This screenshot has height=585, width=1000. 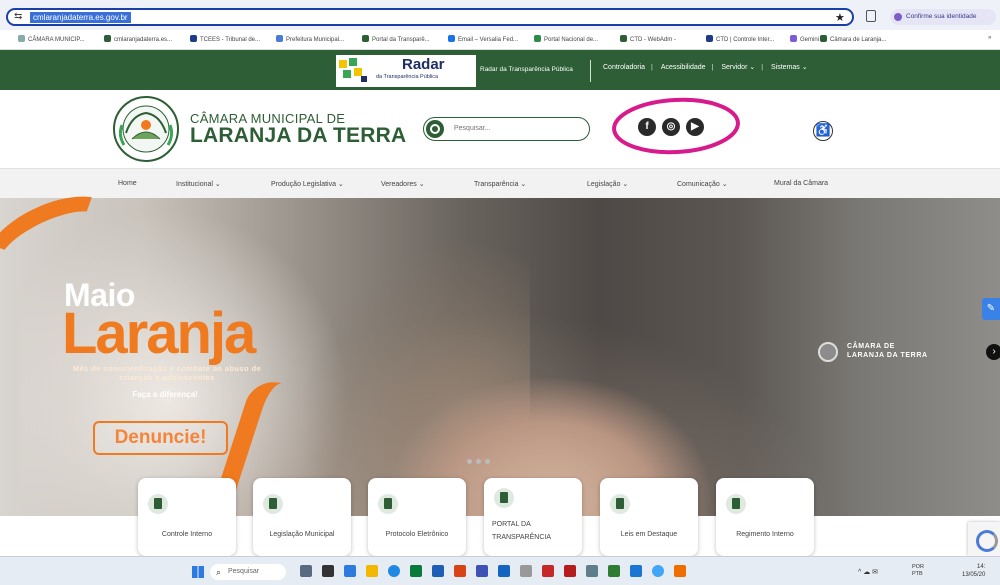 I want to click on nav-home: Home, so click(x=127, y=183).